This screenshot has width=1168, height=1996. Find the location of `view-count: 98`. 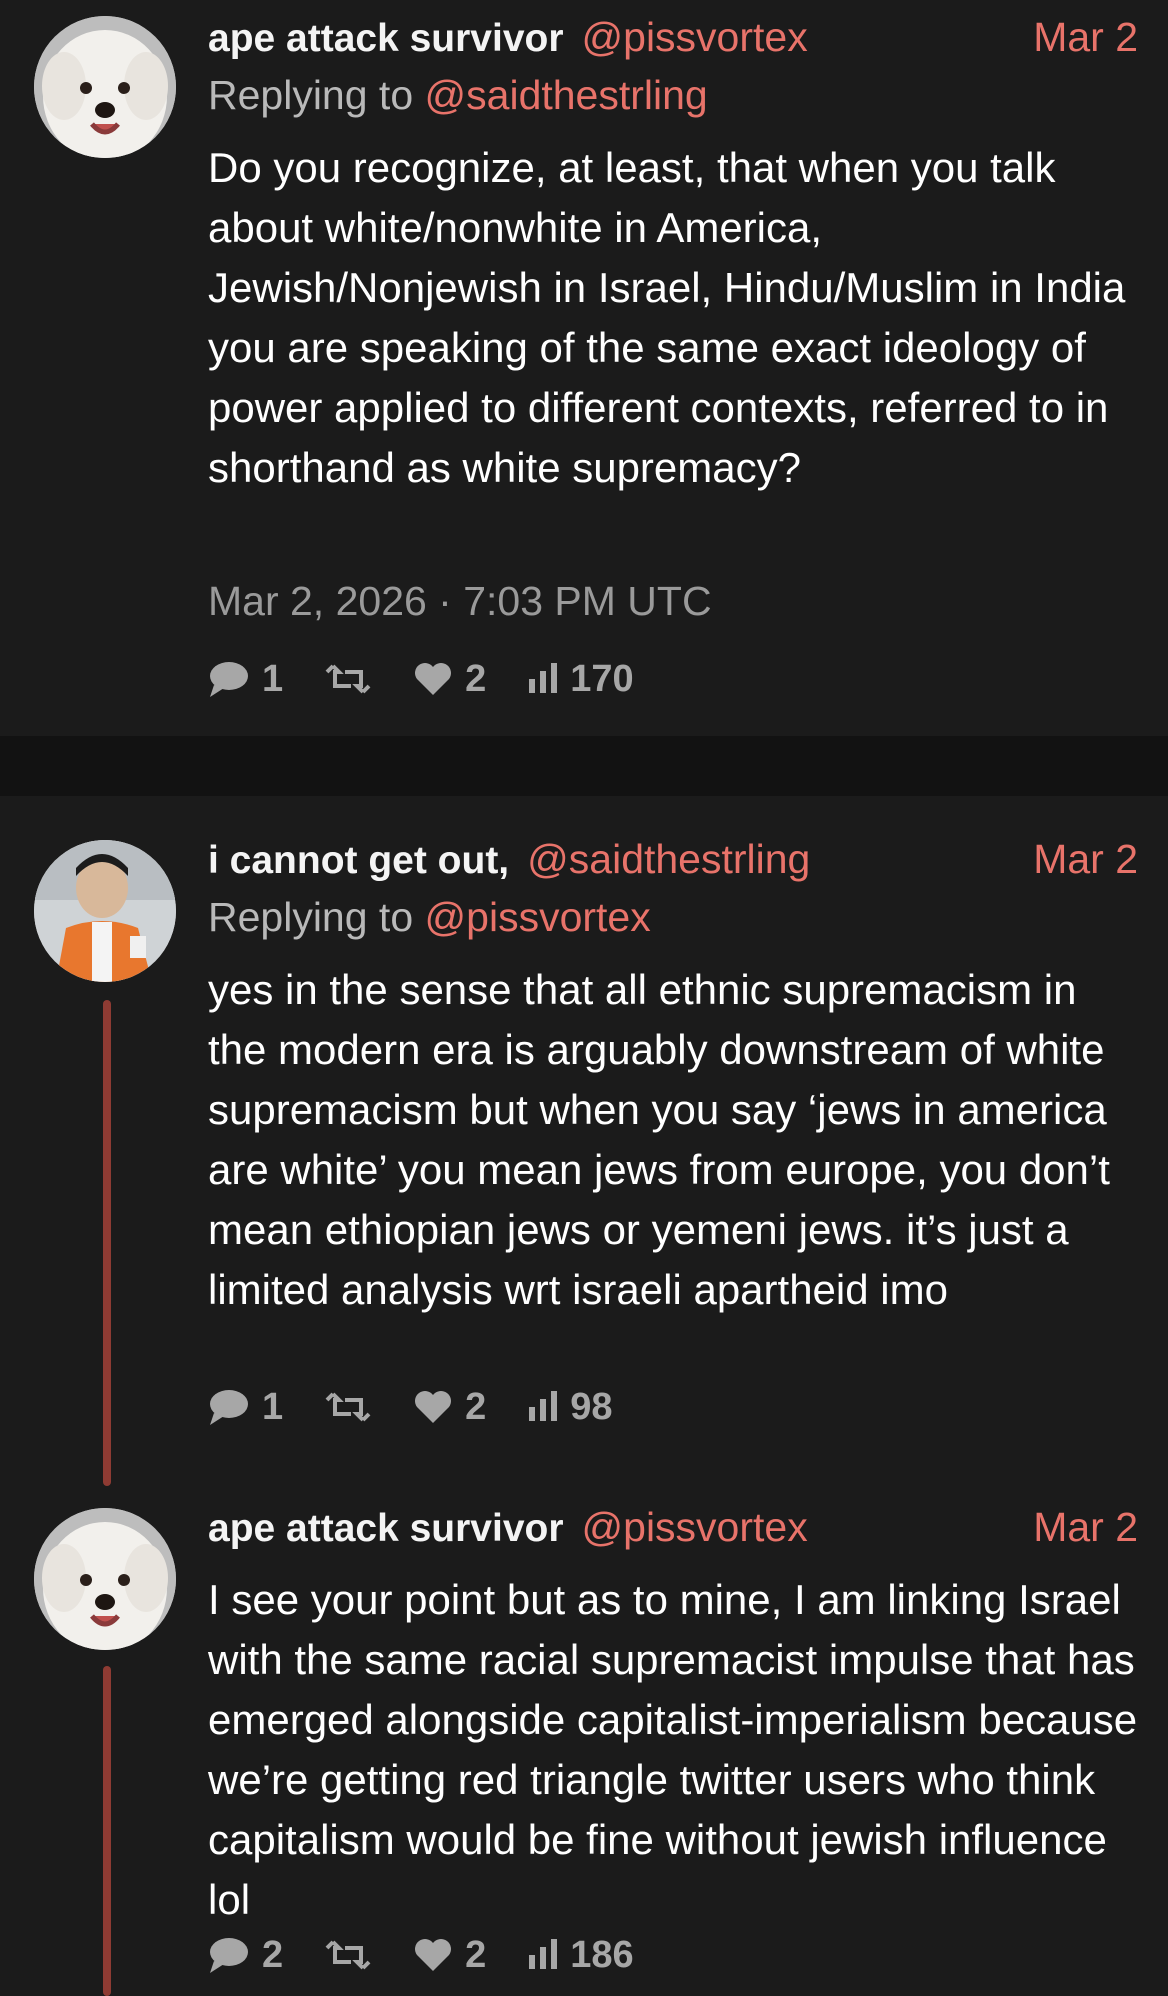

view-count: 98 is located at coordinates (591, 1406).